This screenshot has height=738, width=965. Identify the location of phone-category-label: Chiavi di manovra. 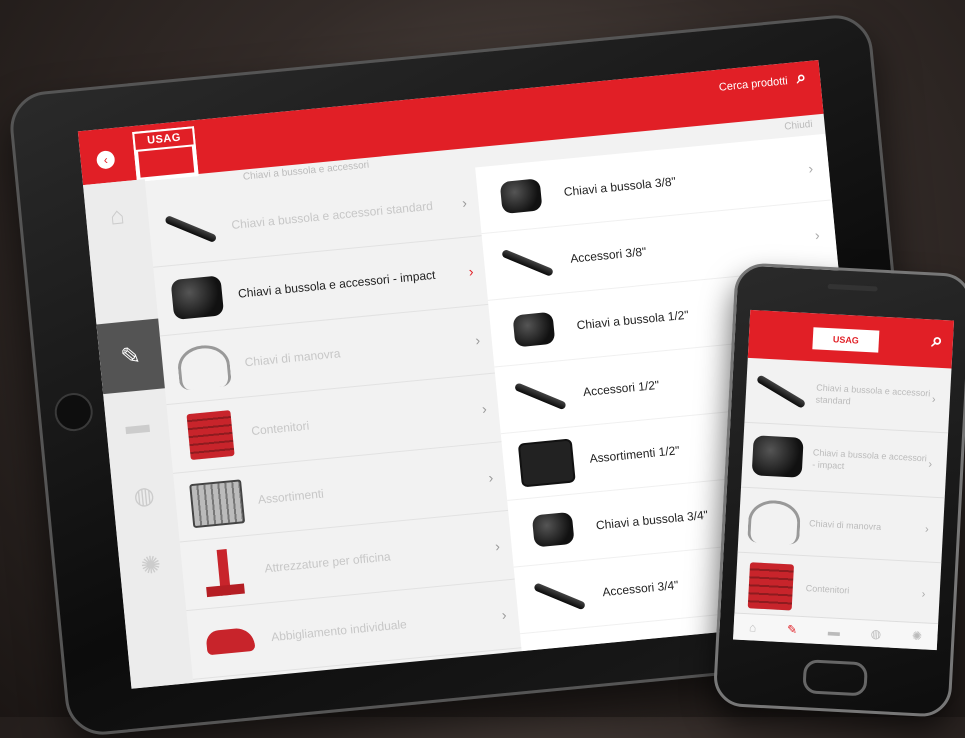
(845, 525).